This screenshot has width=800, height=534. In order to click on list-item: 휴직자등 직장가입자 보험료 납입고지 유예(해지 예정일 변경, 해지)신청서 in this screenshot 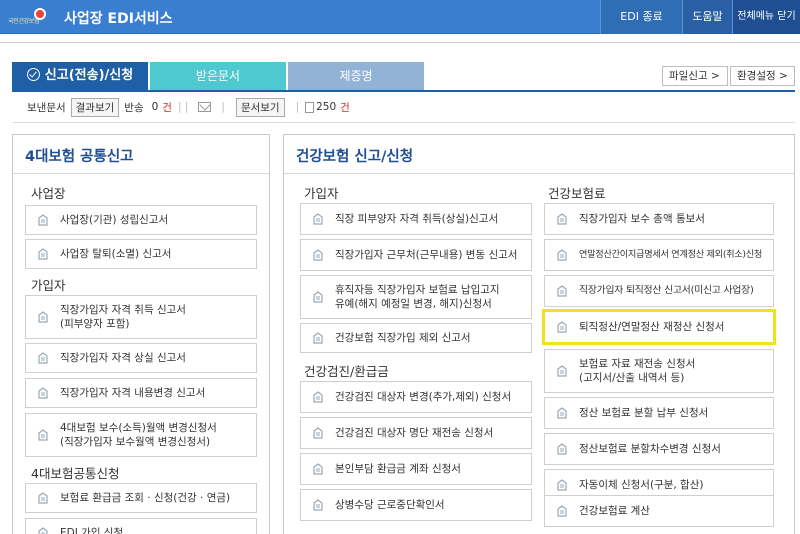, I will do `click(416, 297)`.